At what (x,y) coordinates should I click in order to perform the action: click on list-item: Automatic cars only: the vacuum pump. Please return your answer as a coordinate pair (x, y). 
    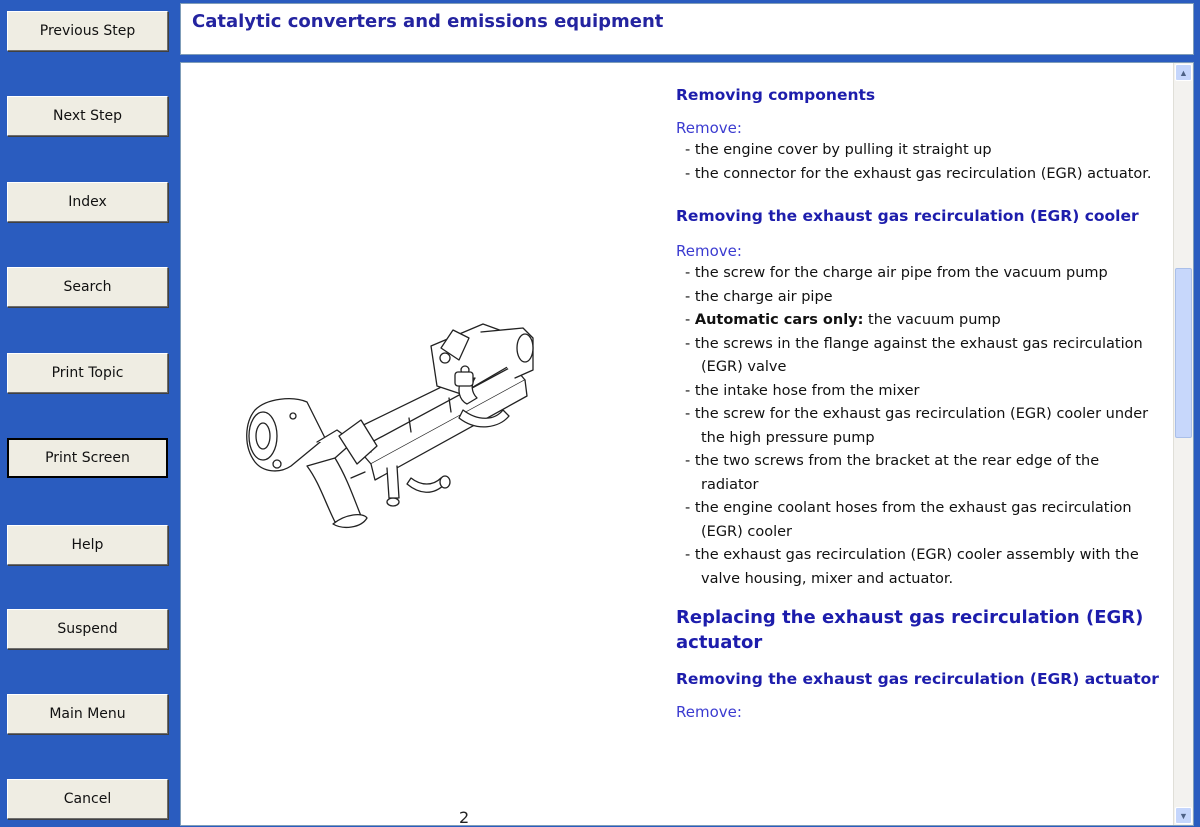
    Looking at the image, I should click on (918, 321).